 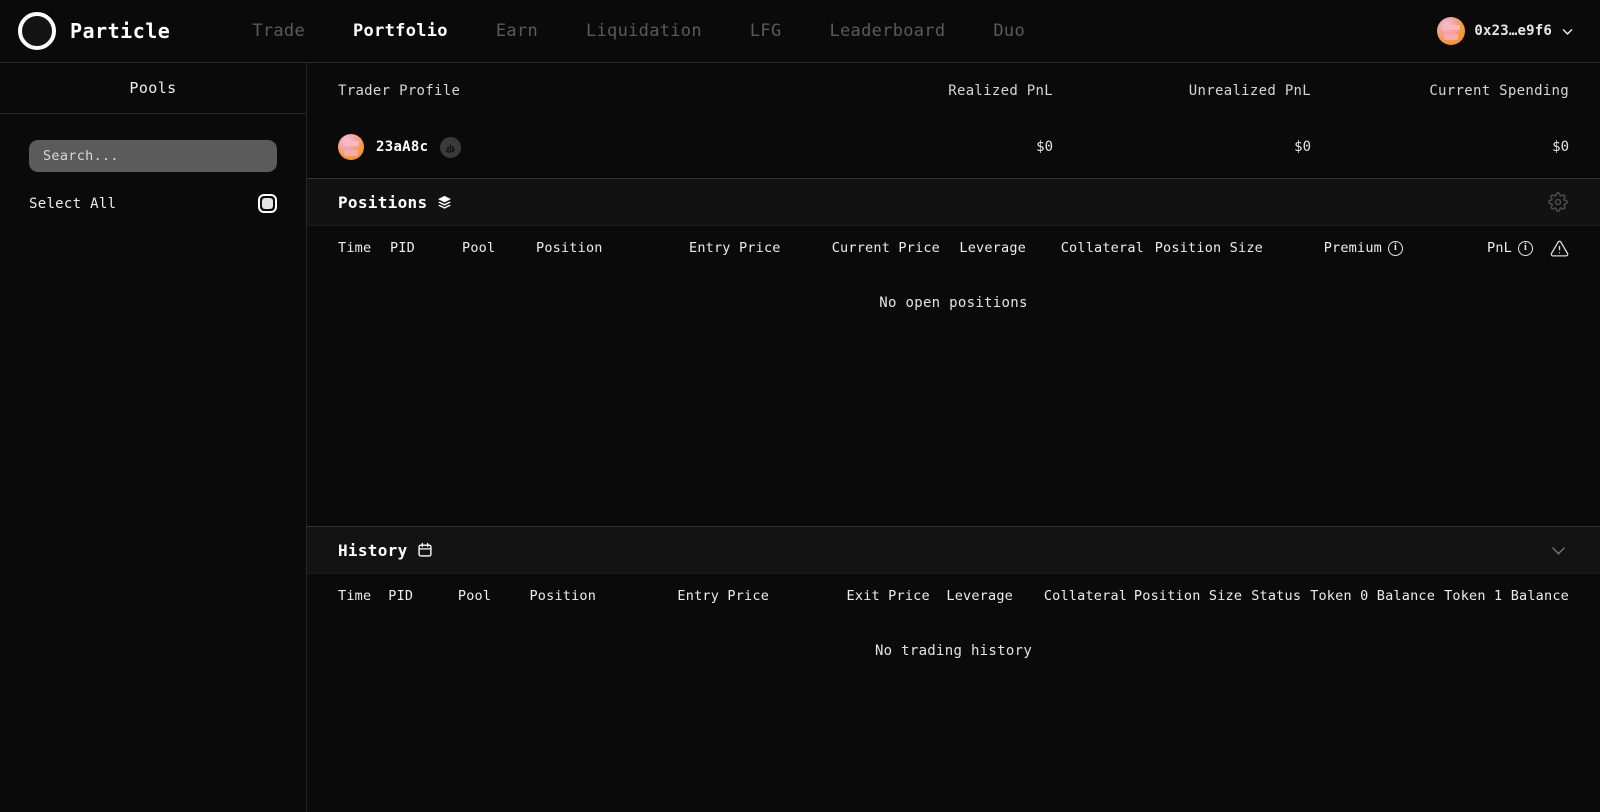 I want to click on wallet-address: 0x23…e9f6, so click(x=1513, y=31).